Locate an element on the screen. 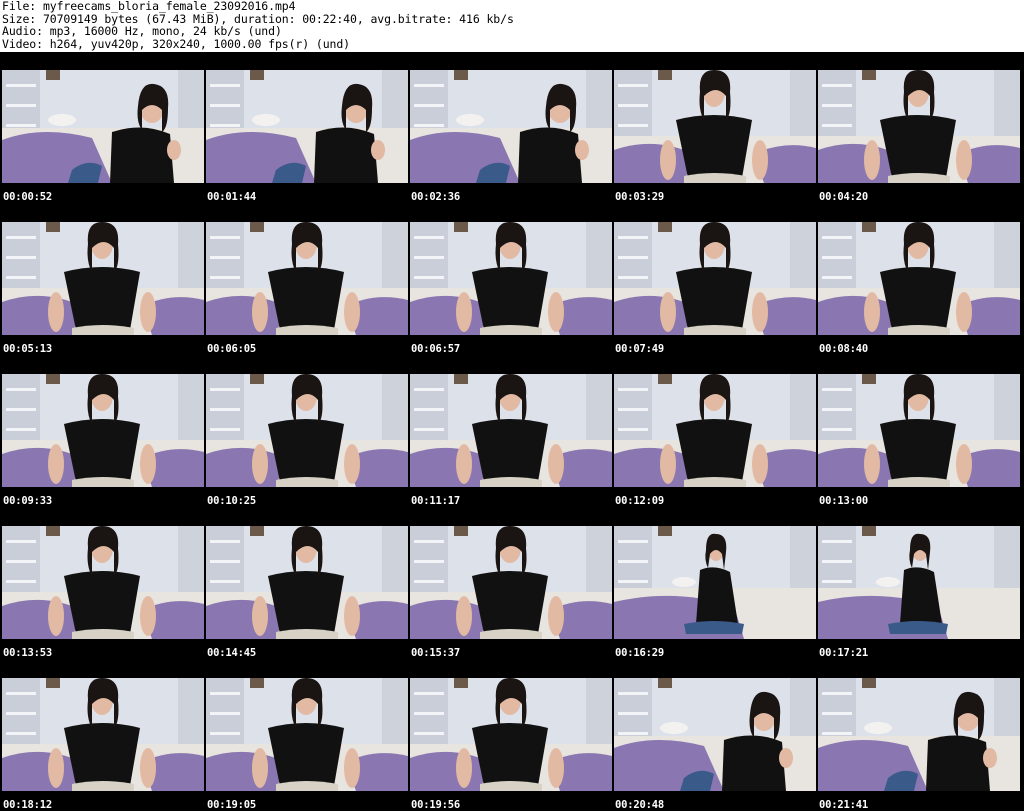 The height and width of the screenshot is (812, 1024). thumbnail-cell: 00:19:05 is located at coordinates (306, 736).